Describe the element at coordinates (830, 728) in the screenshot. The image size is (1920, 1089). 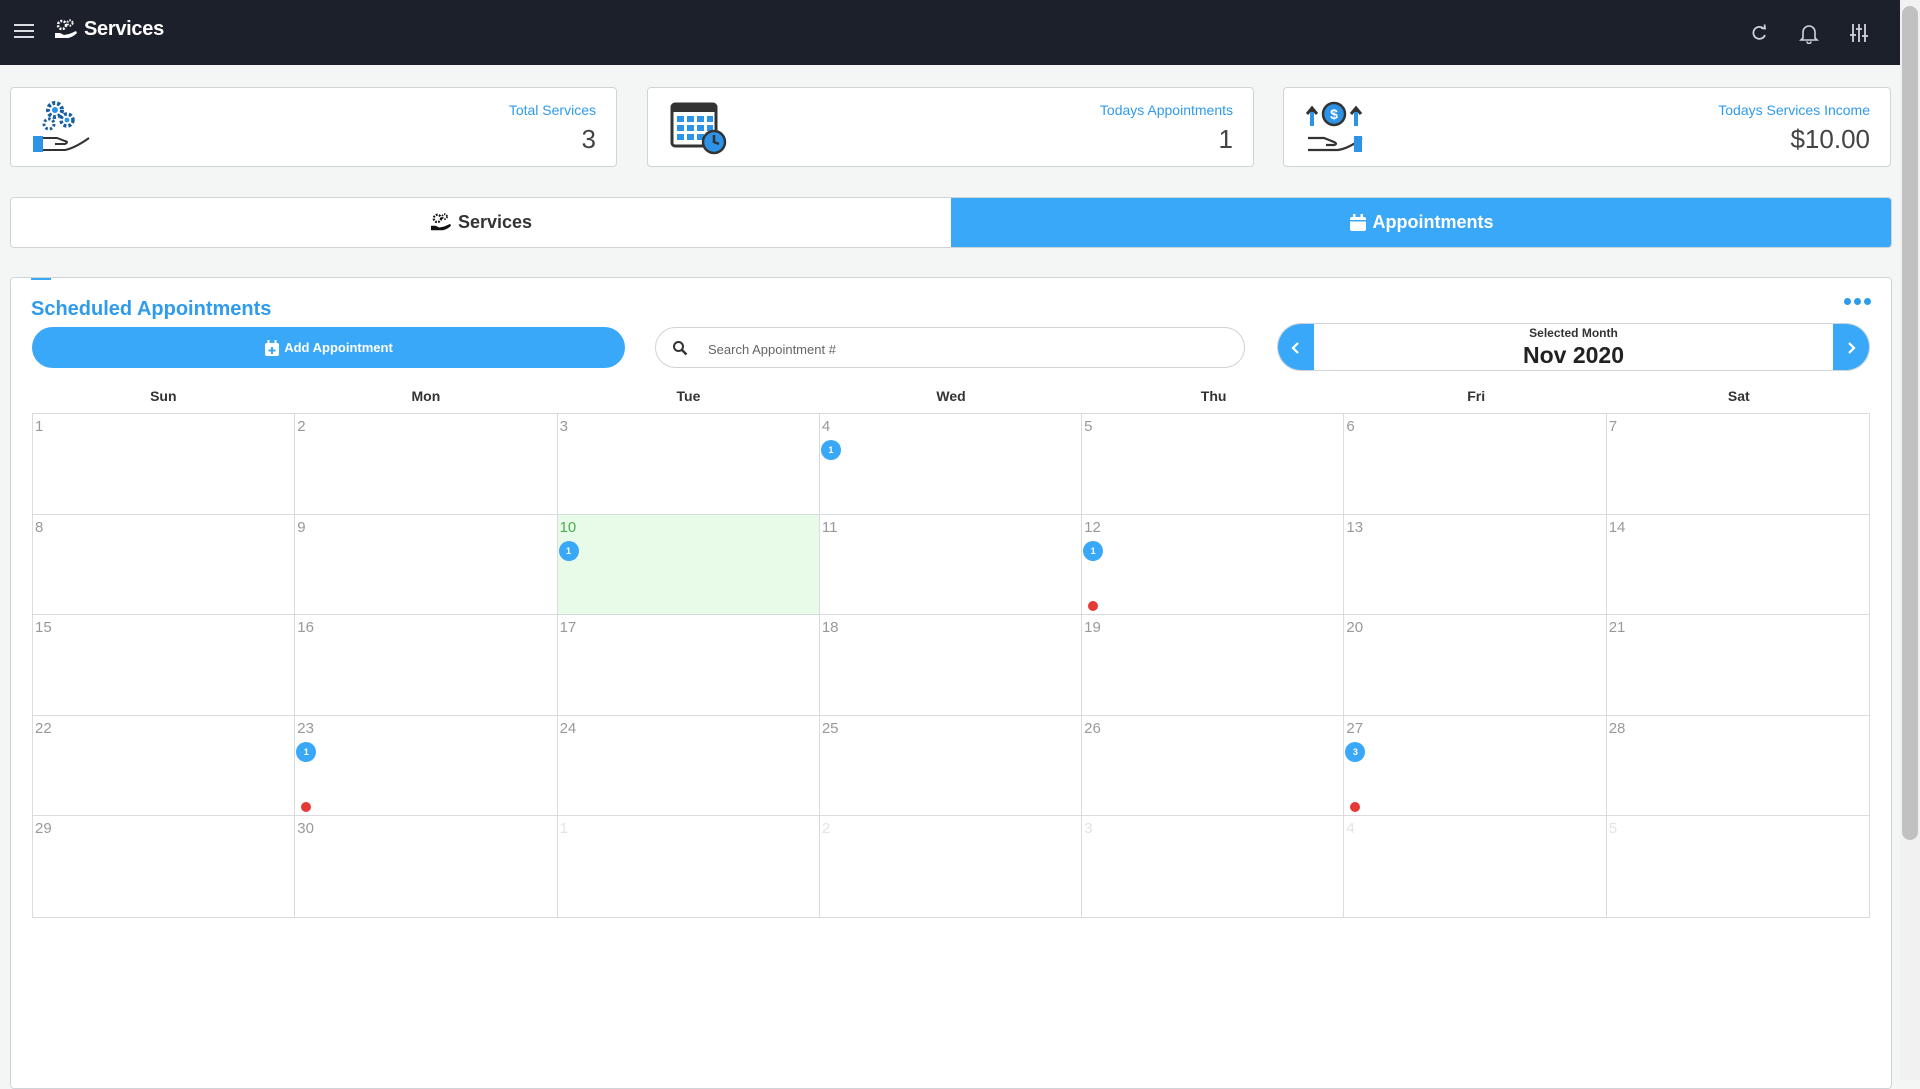
I see `day-number: 25` at that location.